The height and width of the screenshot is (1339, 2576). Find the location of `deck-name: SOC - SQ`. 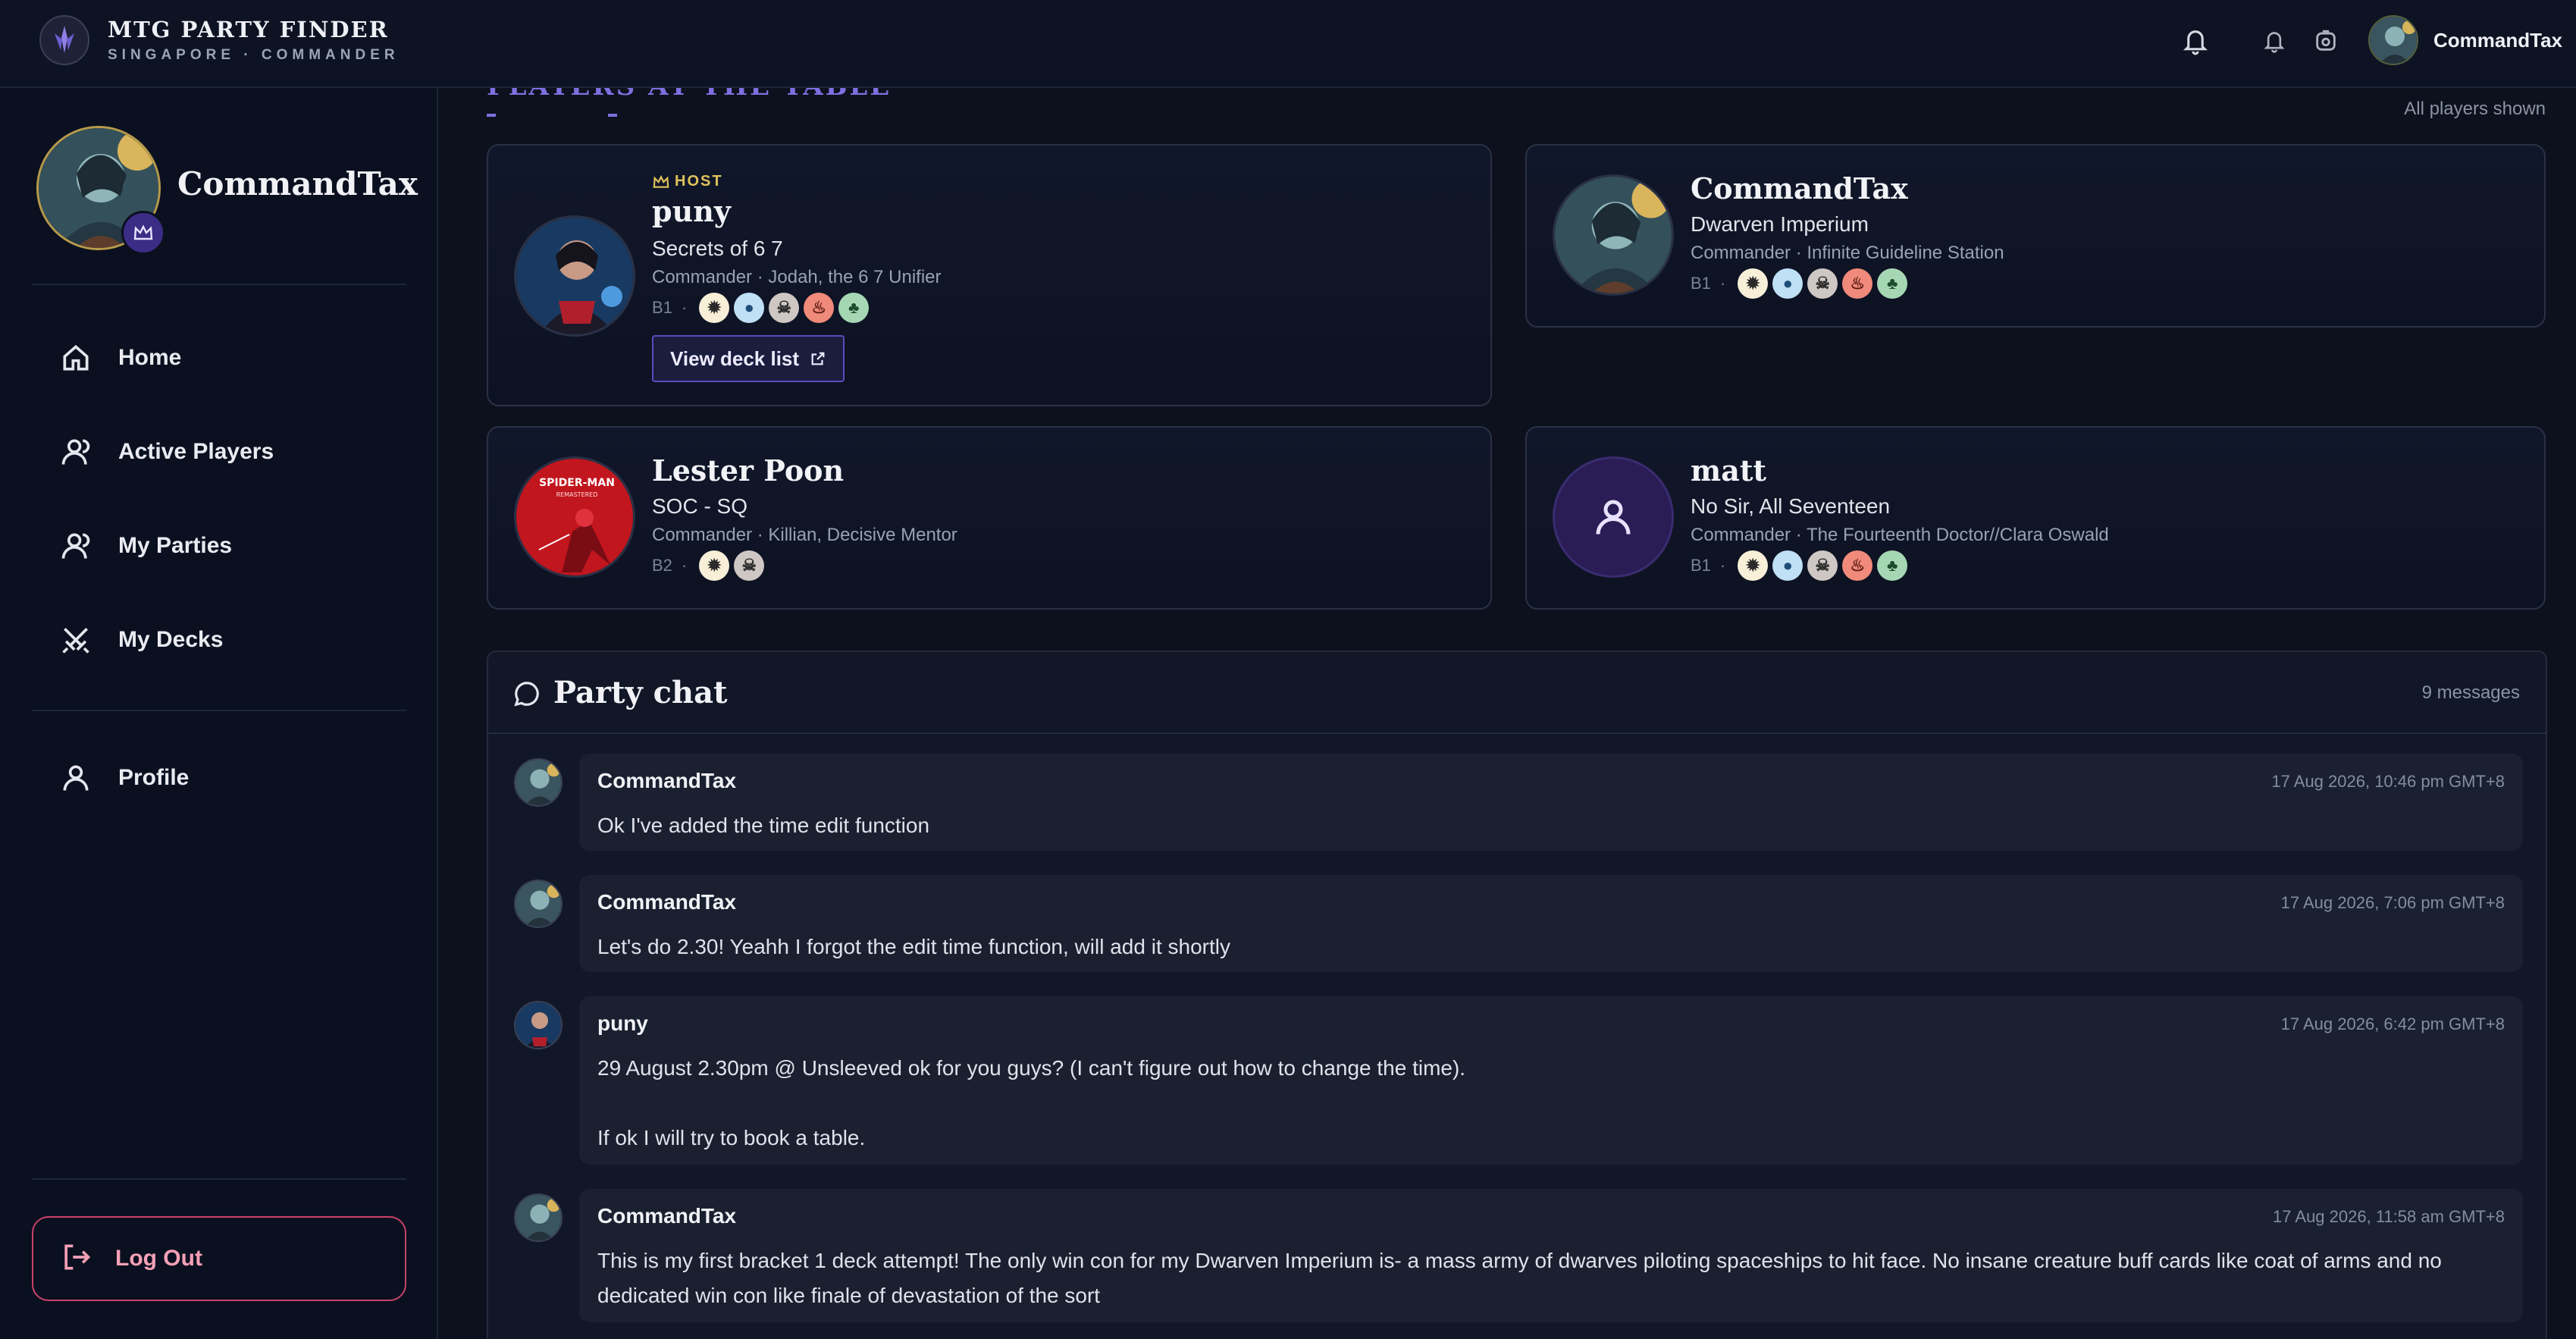

deck-name: SOC - SQ is located at coordinates (700, 506).